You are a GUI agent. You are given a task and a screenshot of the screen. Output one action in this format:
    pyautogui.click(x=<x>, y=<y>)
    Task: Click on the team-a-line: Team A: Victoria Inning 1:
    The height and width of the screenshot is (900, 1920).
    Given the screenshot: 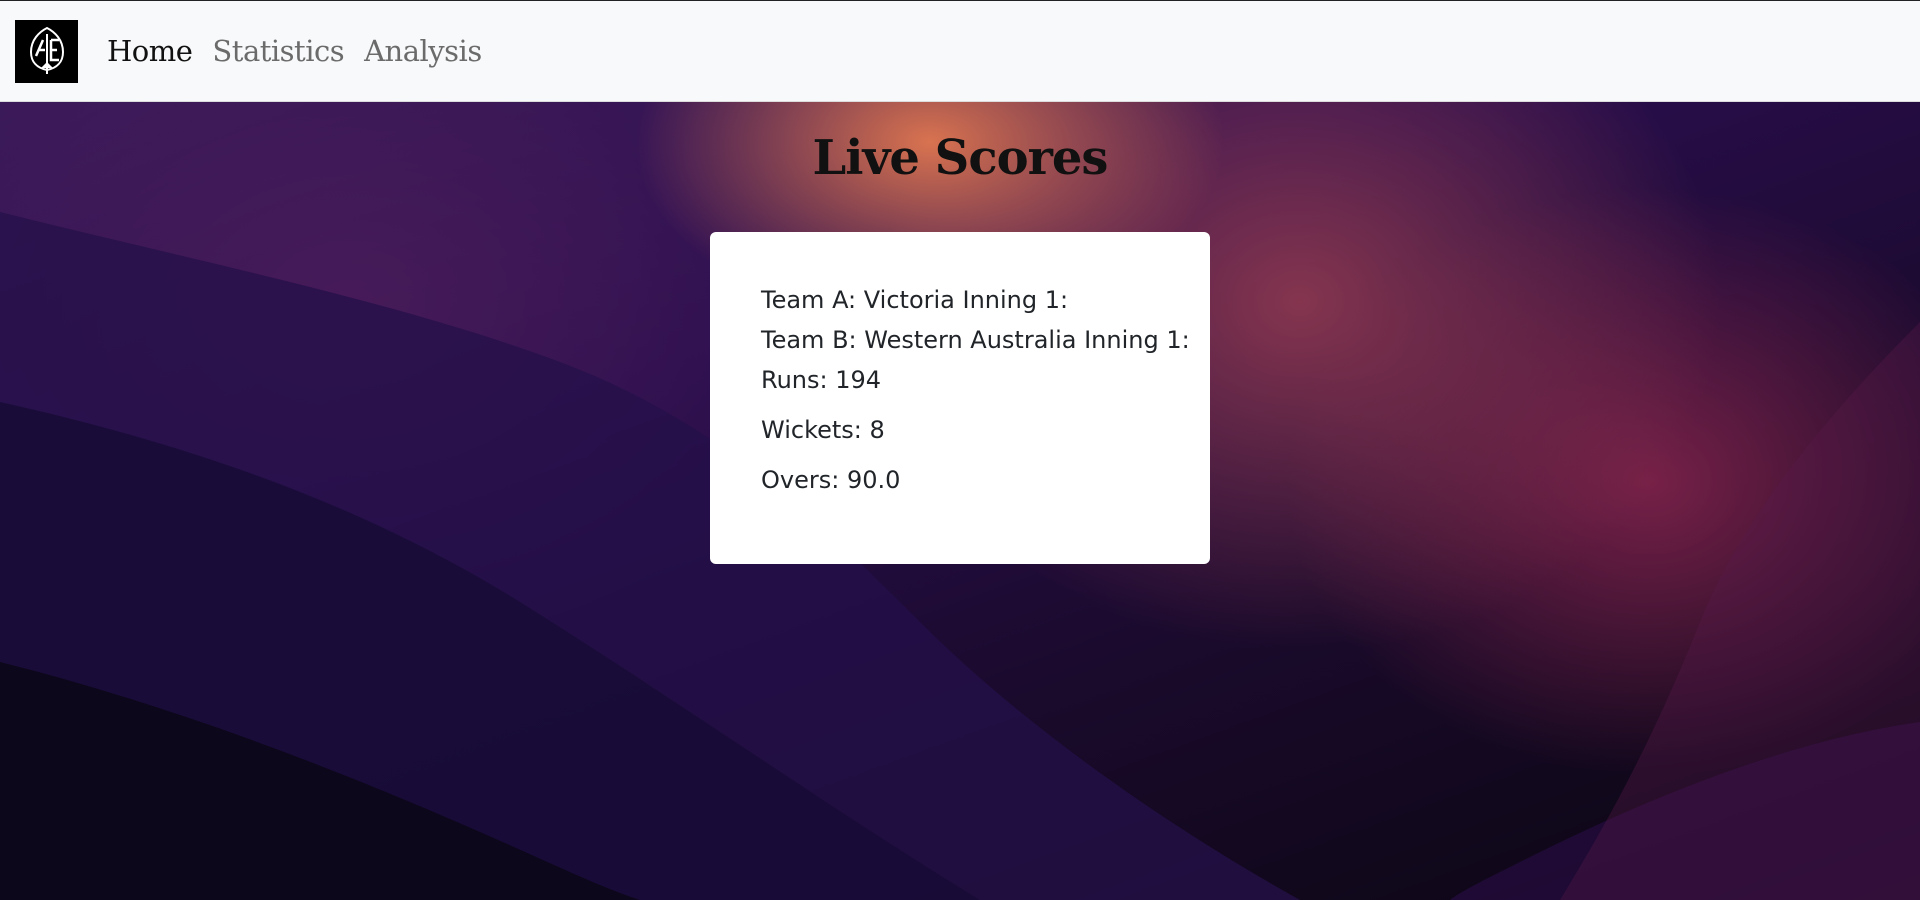 What is the action you would take?
    pyautogui.click(x=915, y=300)
    